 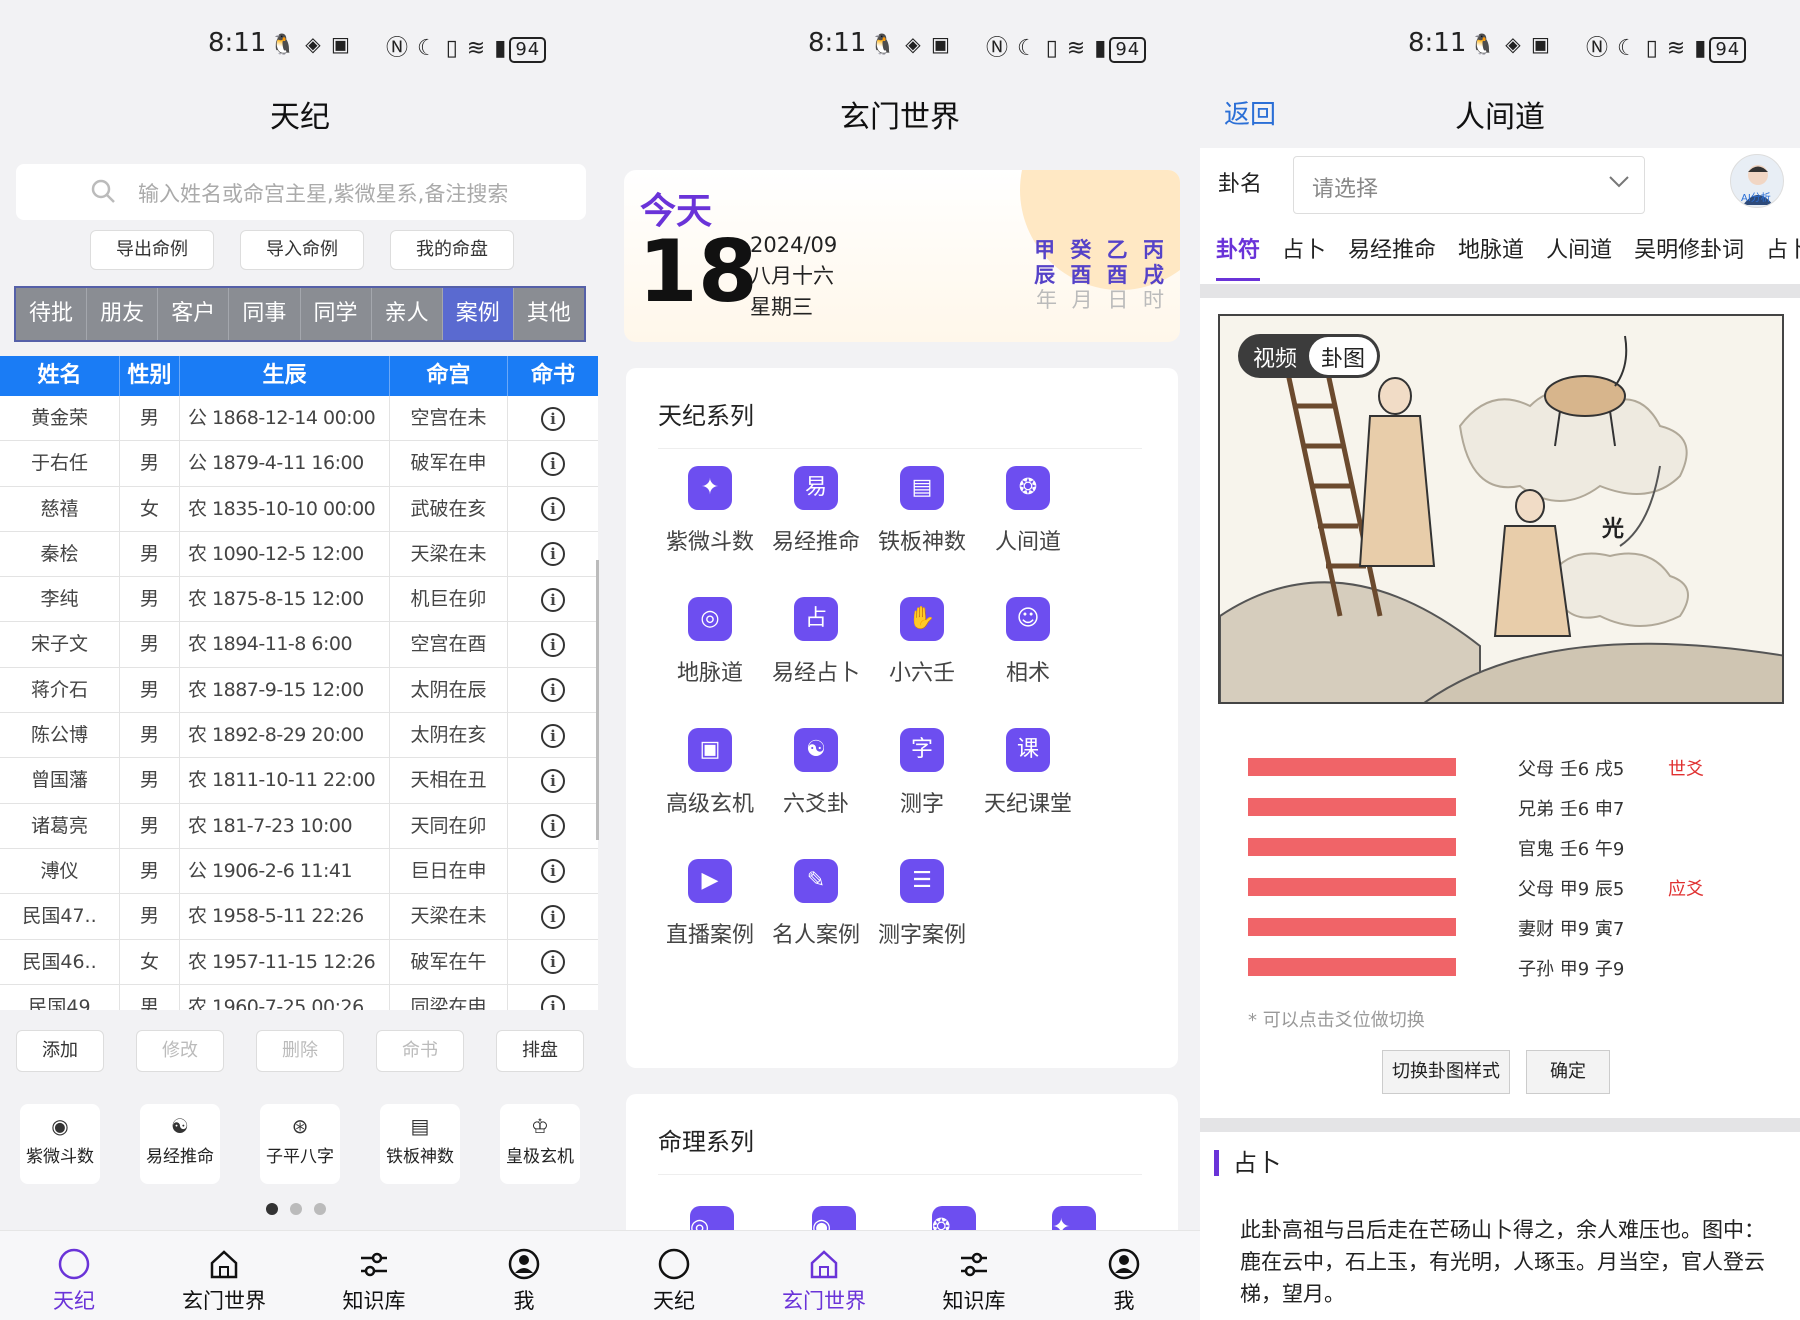 I want to click on column-header: 性别, so click(x=150, y=376).